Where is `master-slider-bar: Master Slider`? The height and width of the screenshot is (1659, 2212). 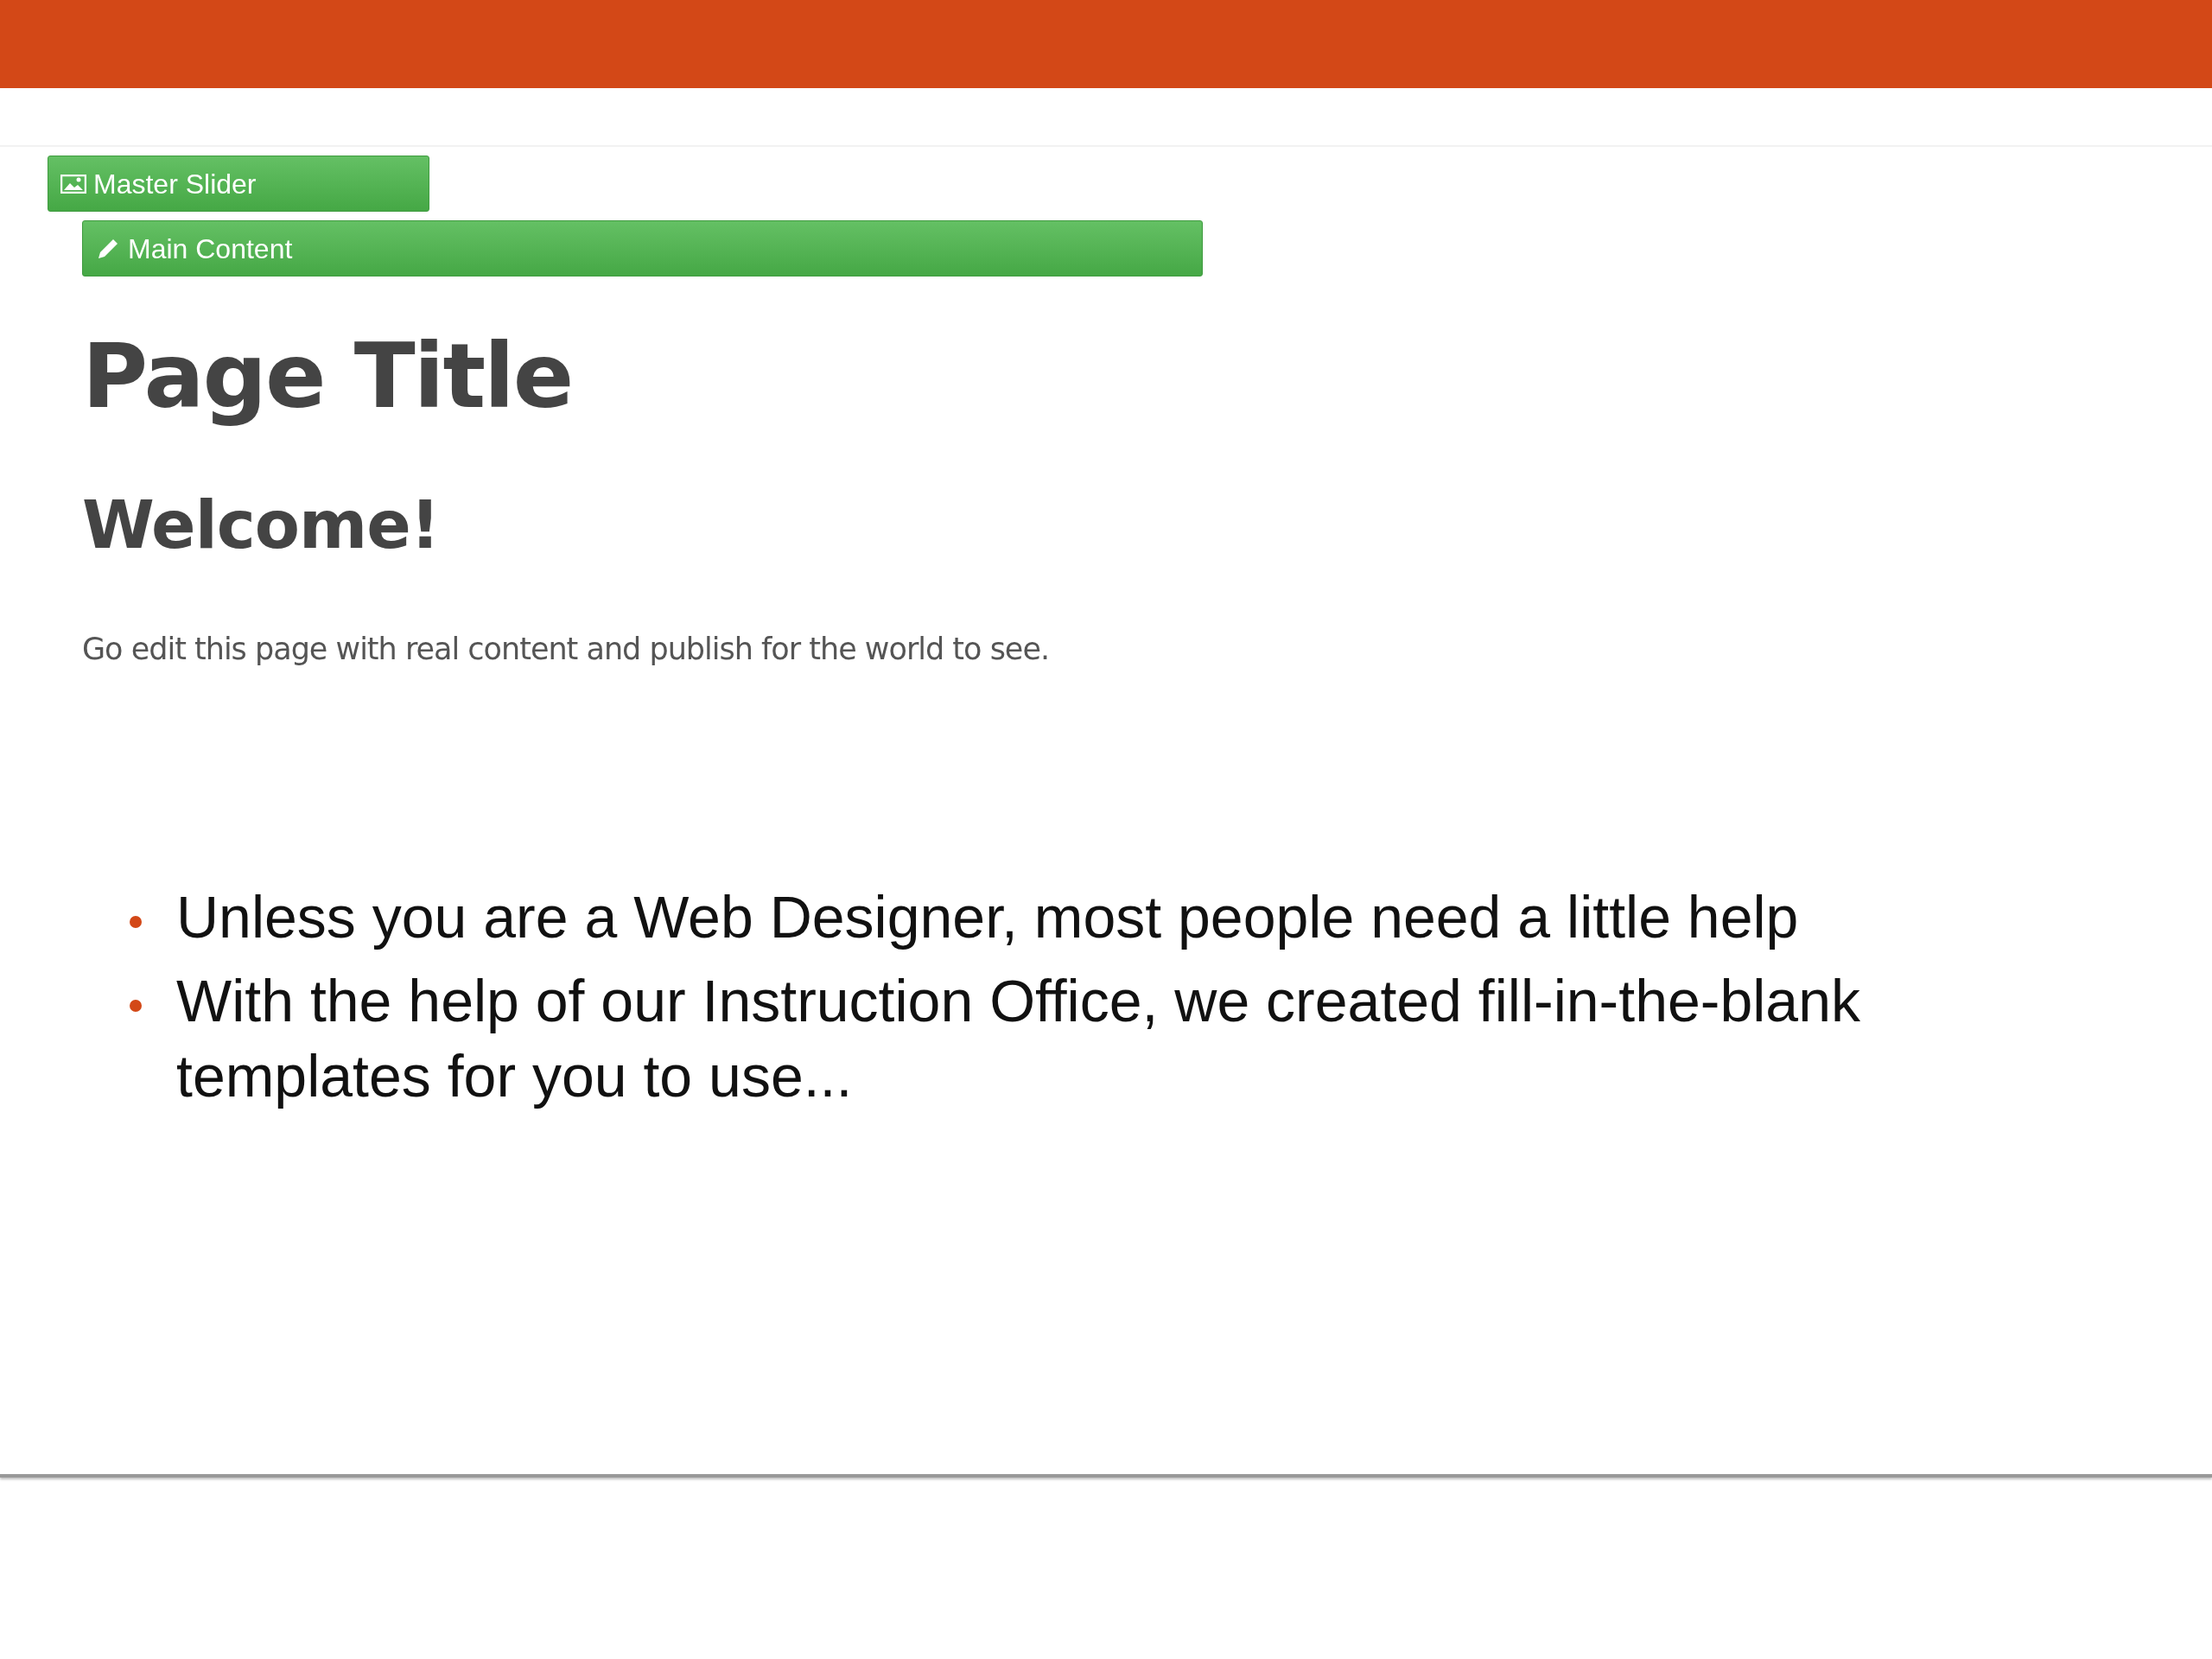
master-slider-bar: Master Slider is located at coordinates (238, 184).